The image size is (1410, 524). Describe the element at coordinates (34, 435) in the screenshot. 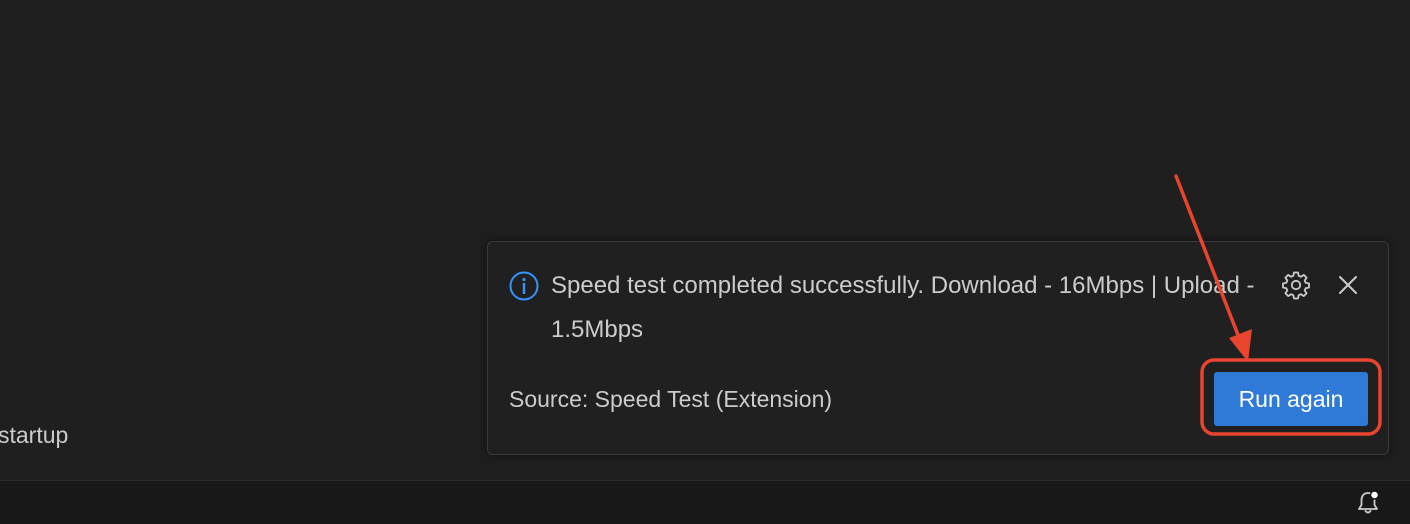

I see `startup-text: startup` at that location.